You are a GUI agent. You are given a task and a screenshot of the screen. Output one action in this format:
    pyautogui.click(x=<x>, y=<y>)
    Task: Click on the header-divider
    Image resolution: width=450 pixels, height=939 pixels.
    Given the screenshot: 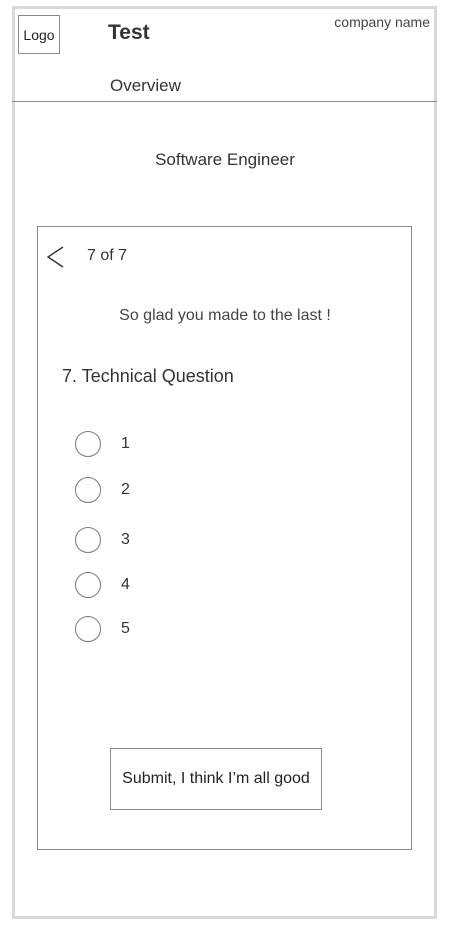 What is the action you would take?
    pyautogui.click(x=224, y=101)
    